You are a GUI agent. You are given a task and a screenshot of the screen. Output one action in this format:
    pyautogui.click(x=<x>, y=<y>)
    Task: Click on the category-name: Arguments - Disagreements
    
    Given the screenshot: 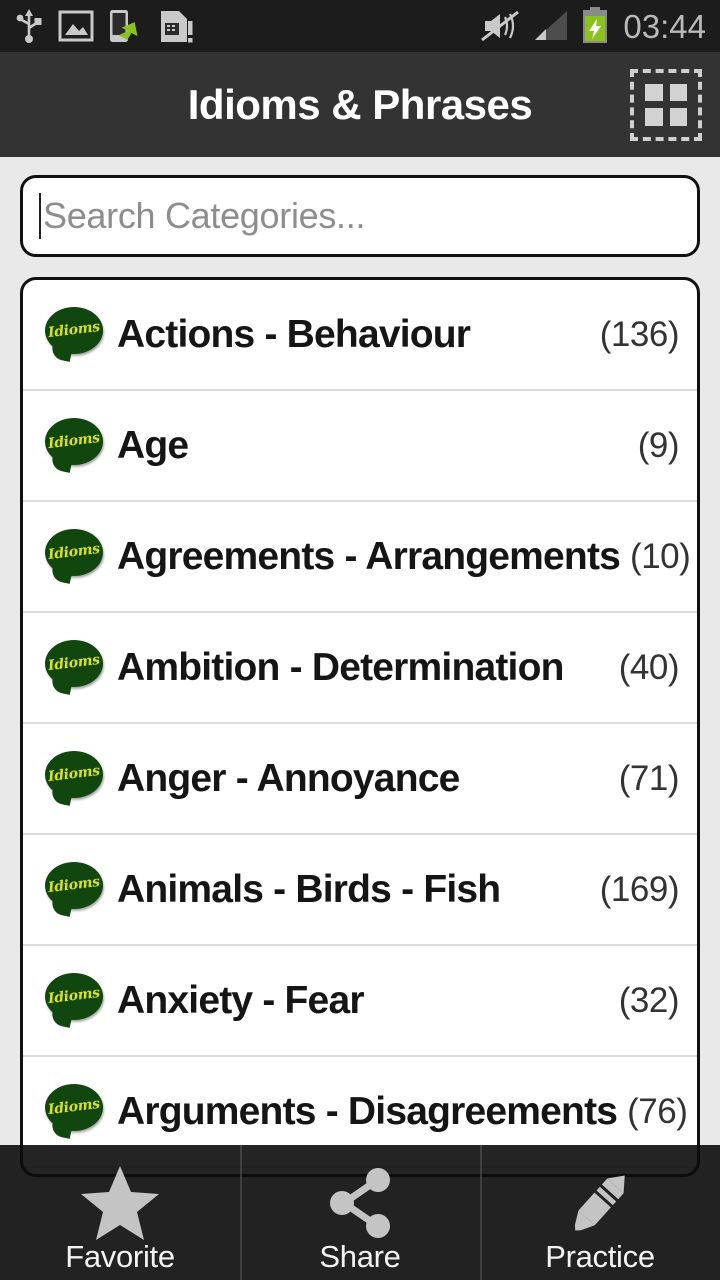 What is the action you would take?
    pyautogui.click(x=367, y=1111)
    